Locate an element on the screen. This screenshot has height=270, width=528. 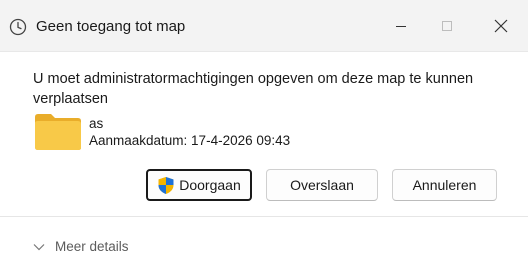
divider is located at coordinates (264, 216).